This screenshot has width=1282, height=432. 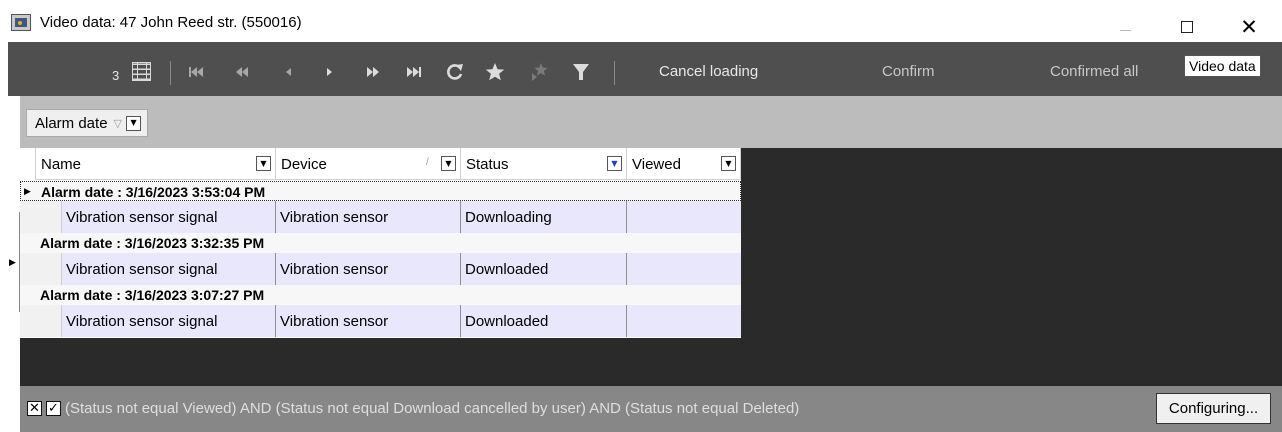 I want to click on next-icon, so click(x=330, y=72).